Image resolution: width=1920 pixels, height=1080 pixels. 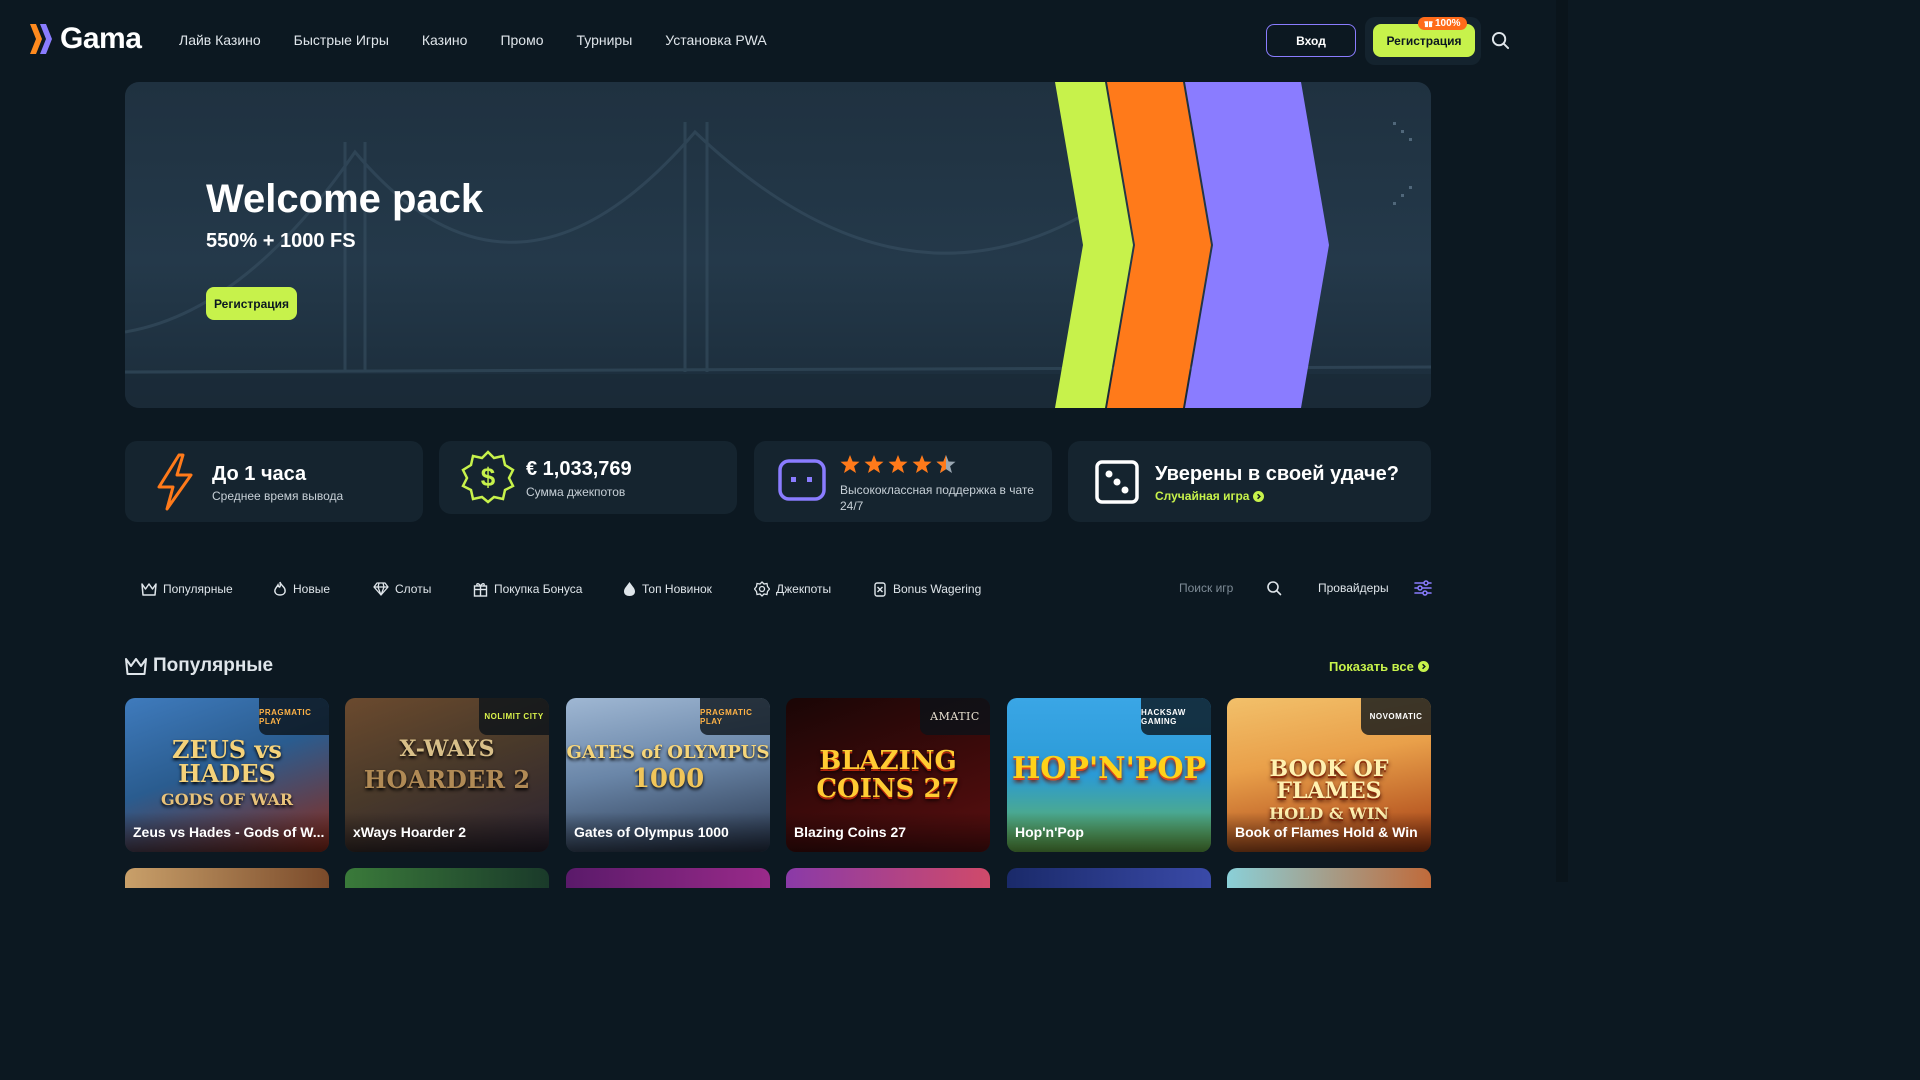 I want to click on sliders-icon, so click(x=1422, y=588).